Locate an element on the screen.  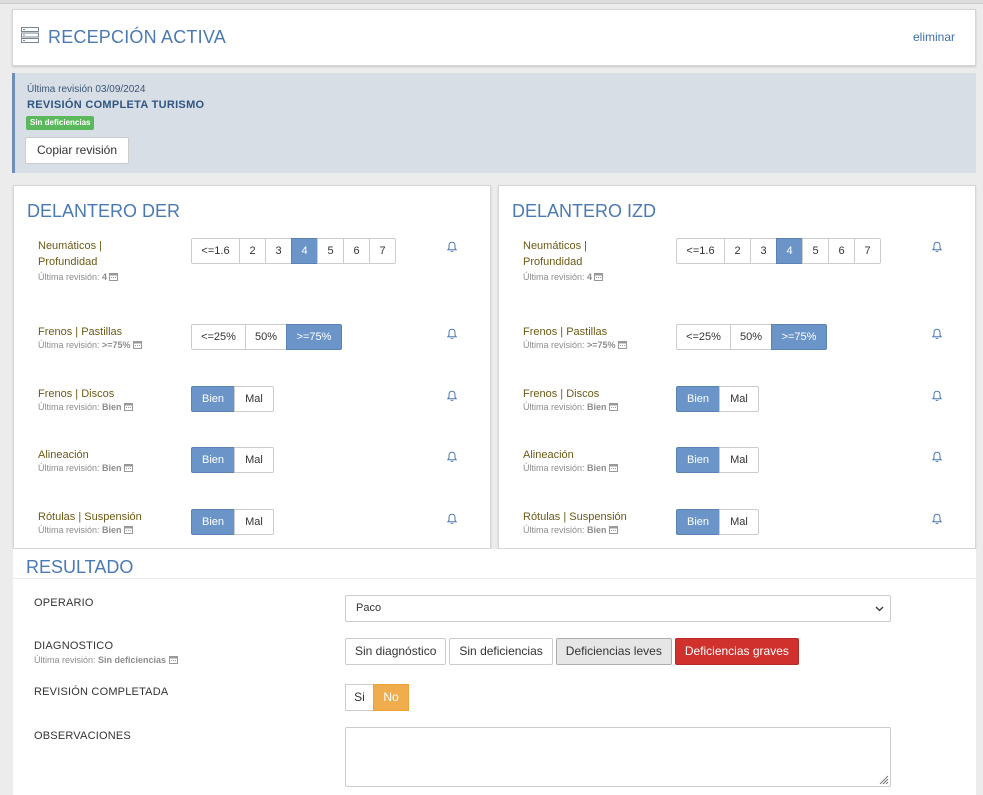
observaciones-label: OBSERVACIONES is located at coordinates (82, 736).